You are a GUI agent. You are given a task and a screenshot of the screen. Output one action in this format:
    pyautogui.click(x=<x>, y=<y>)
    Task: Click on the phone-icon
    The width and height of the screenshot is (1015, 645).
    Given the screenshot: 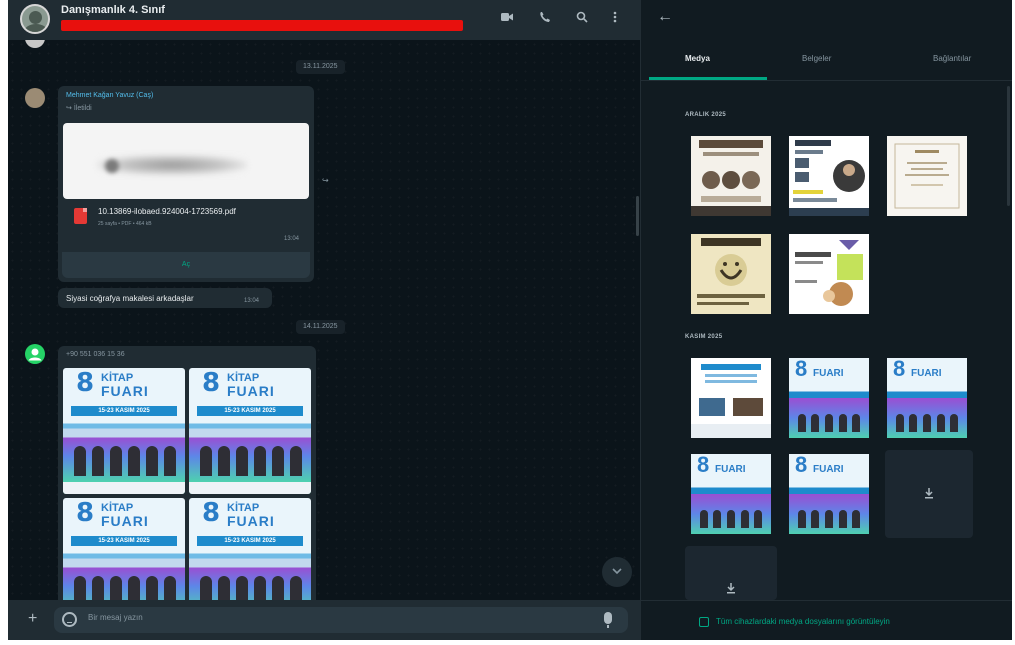 What is the action you would take?
    pyautogui.click(x=545, y=19)
    